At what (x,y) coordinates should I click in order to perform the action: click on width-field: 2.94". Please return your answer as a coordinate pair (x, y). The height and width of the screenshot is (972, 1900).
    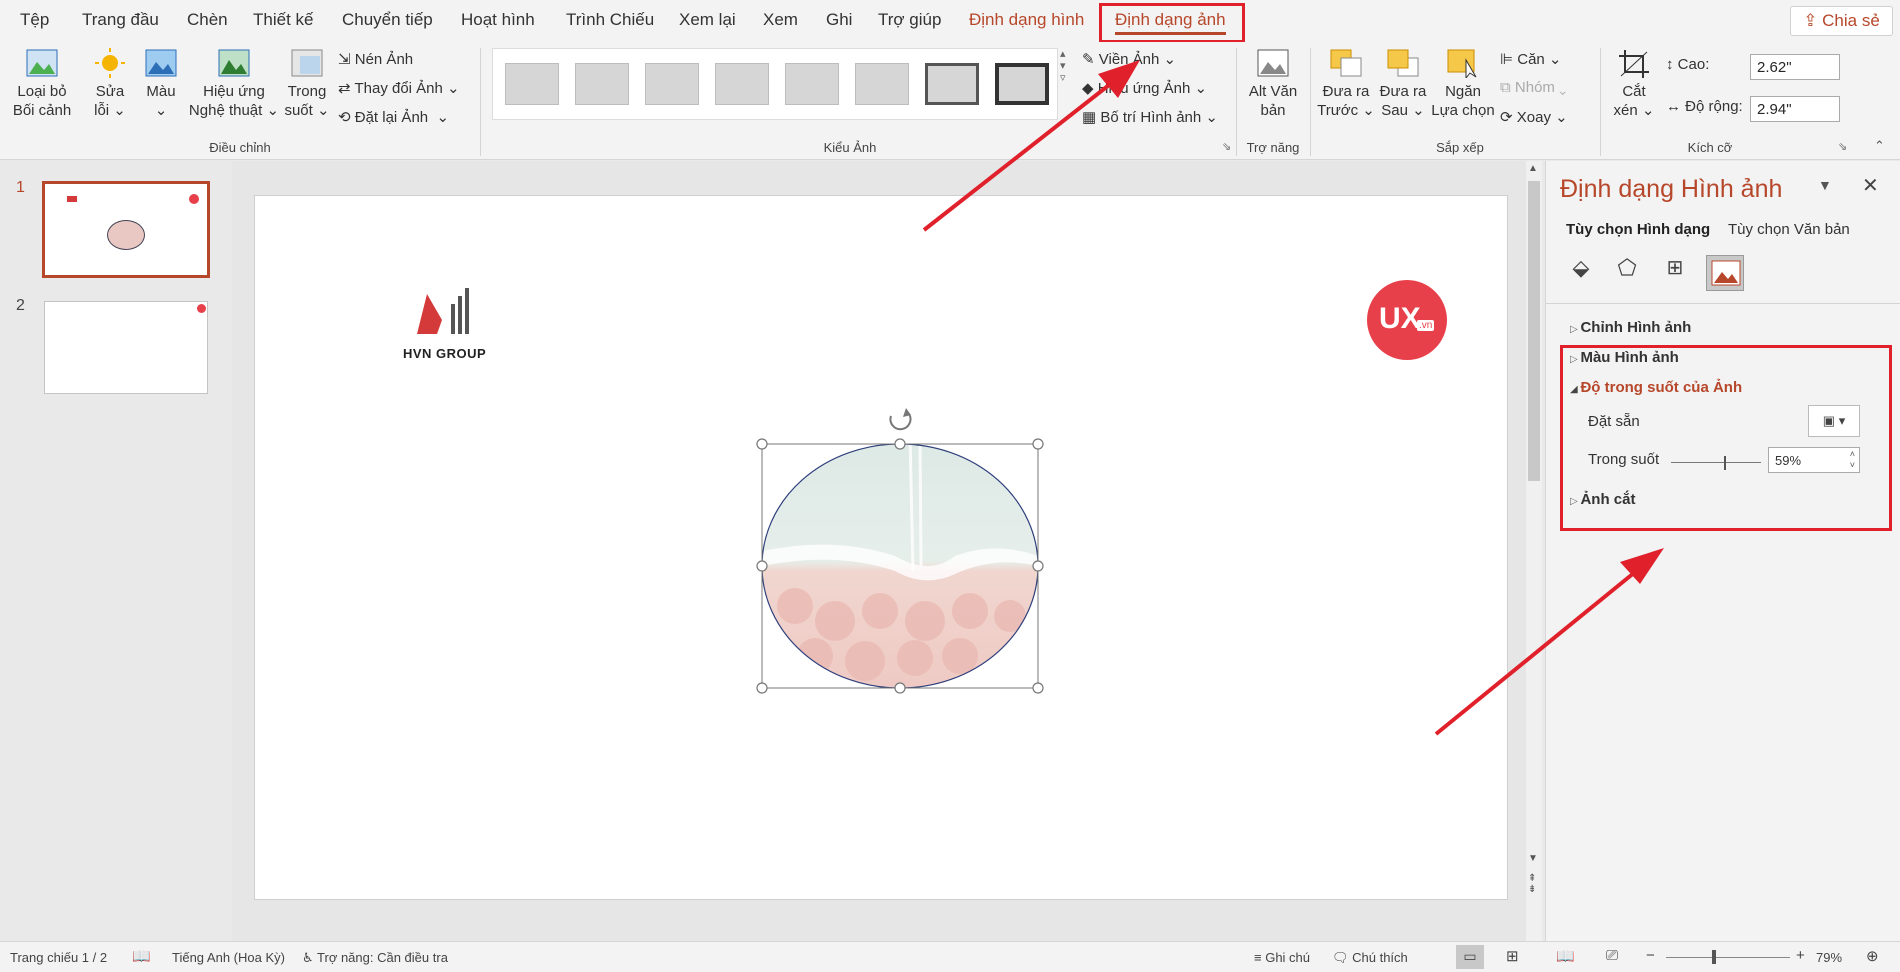
    Looking at the image, I should click on (1795, 109).